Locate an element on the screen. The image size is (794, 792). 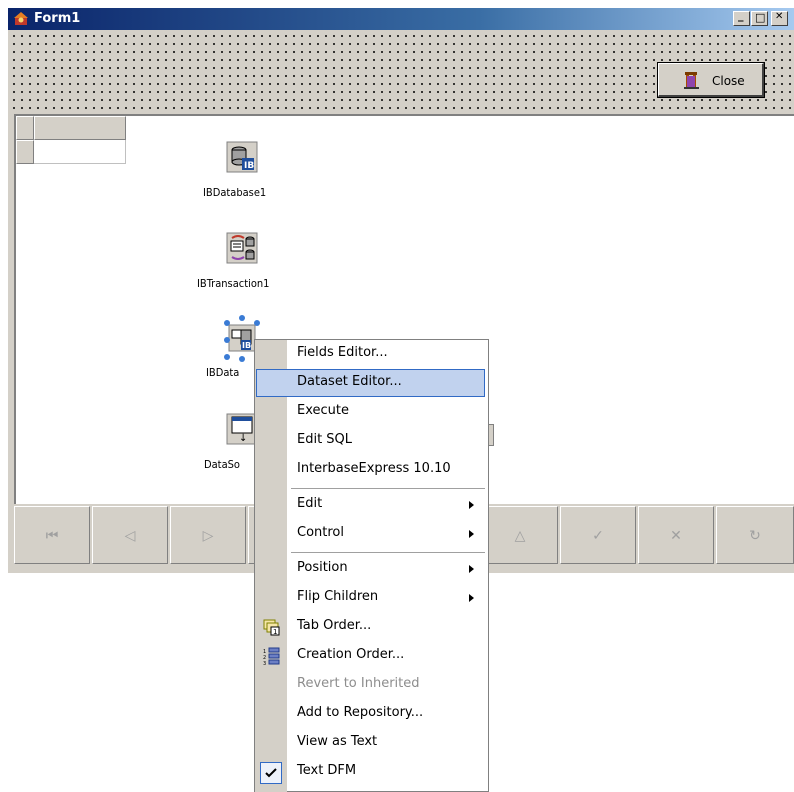
maximize-button: □ is located at coordinates (759, 18).